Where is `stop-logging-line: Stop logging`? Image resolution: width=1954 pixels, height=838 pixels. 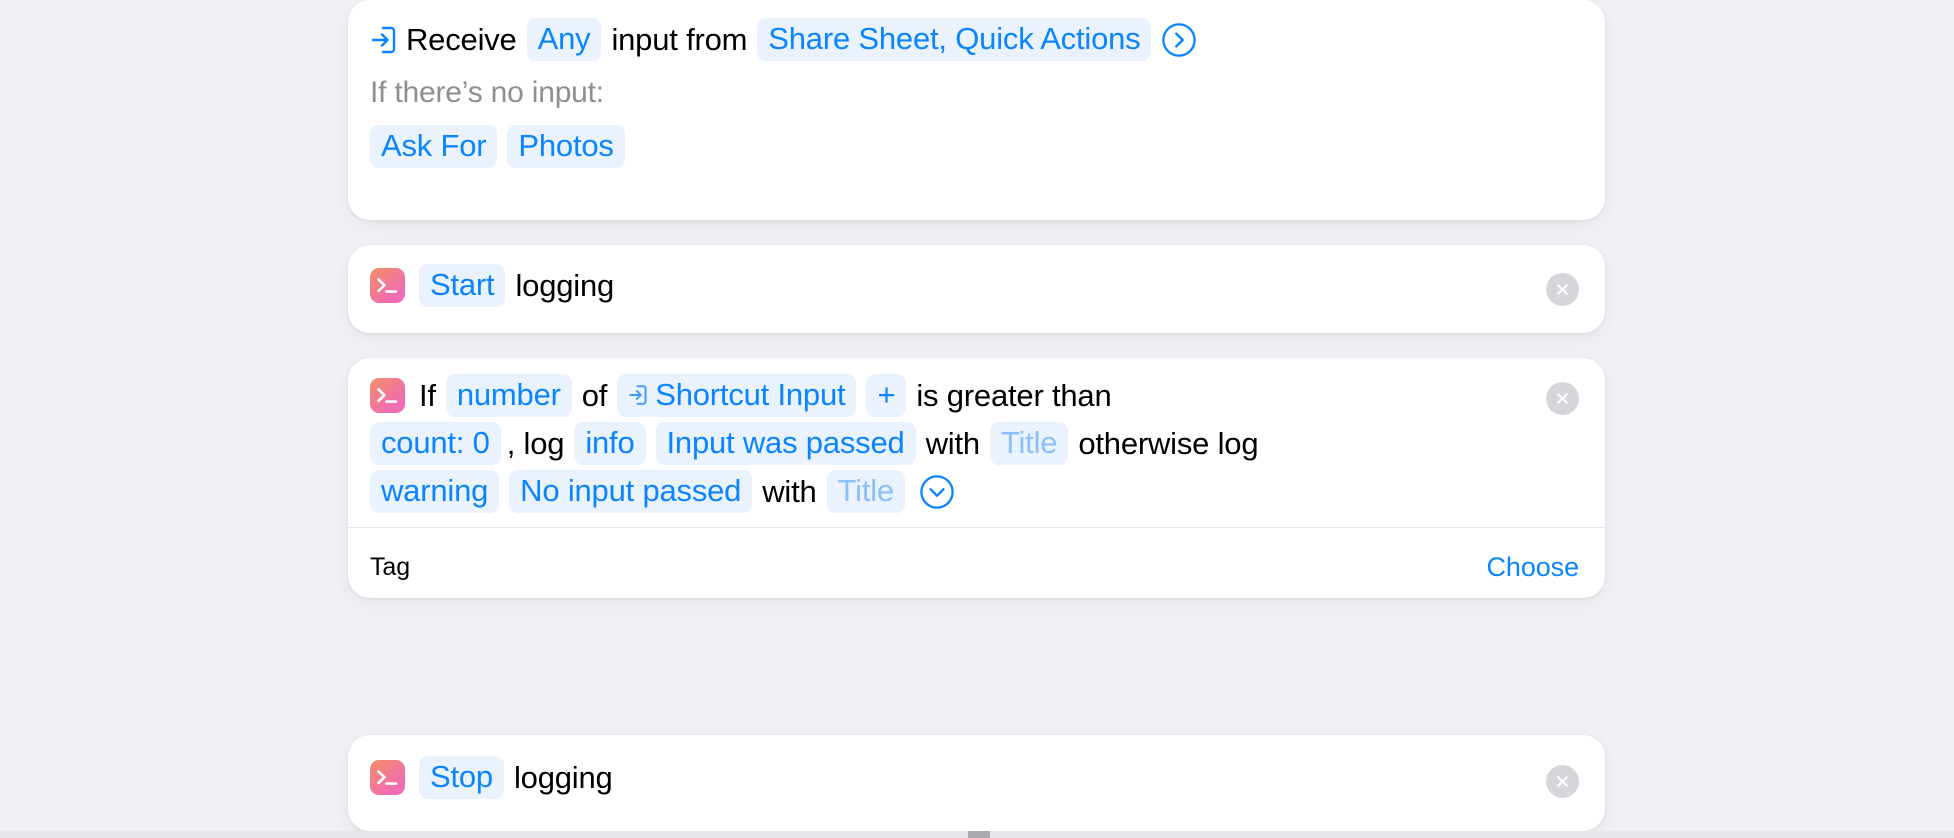
stop-logging-line: Stop logging is located at coordinates (974, 777).